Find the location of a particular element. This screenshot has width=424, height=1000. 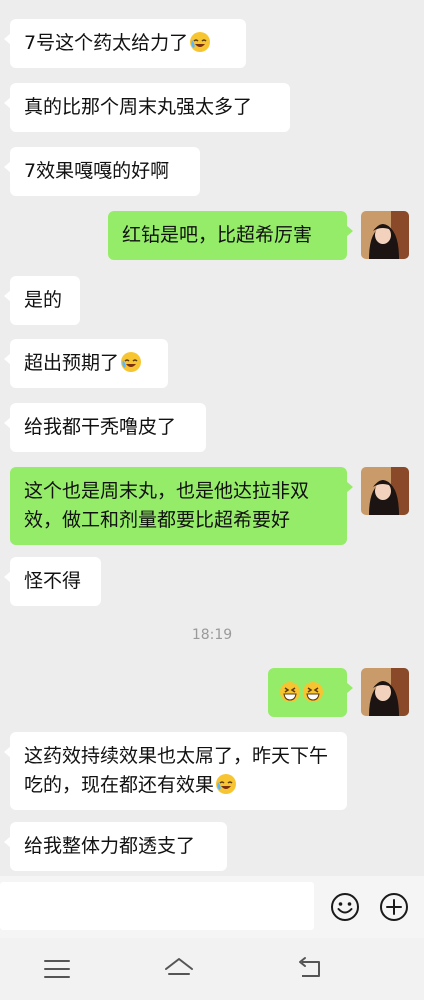

message-bubble-incoming: 是的 is located at coordinates (42, 300).